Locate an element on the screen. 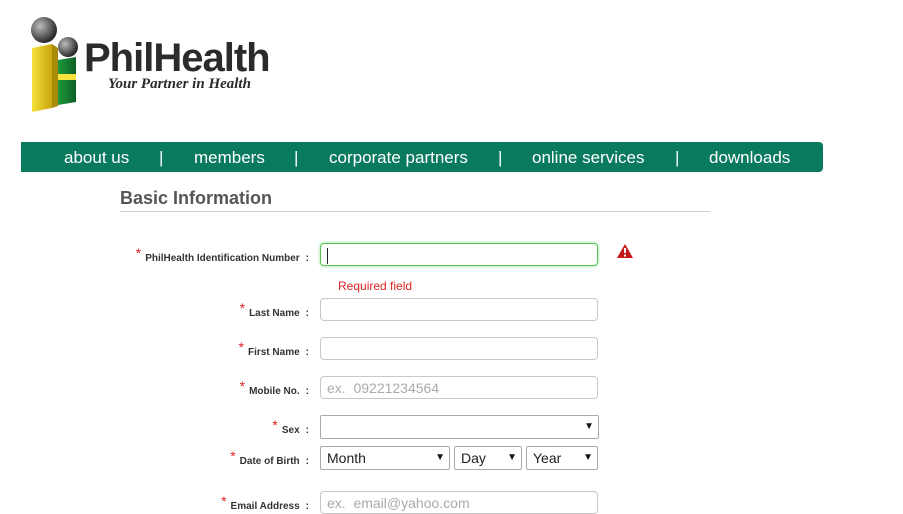 This screenshot has width=903, height=514. mobile-label: * Mobile No.: is located at coordinates (274, 387).